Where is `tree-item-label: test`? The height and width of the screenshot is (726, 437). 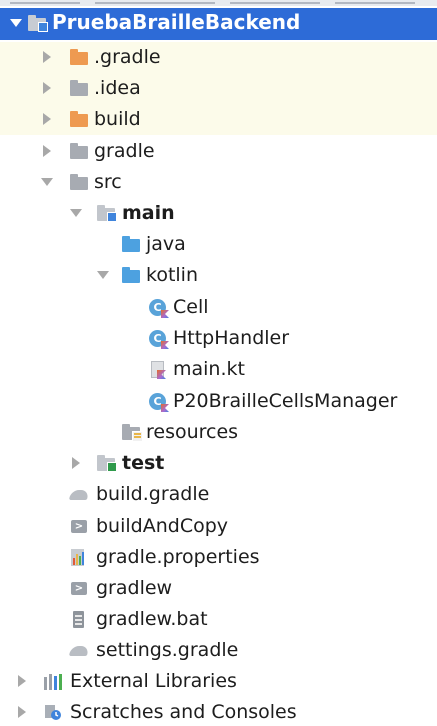 tree-item-label: test is located at coordinates (143, 463).